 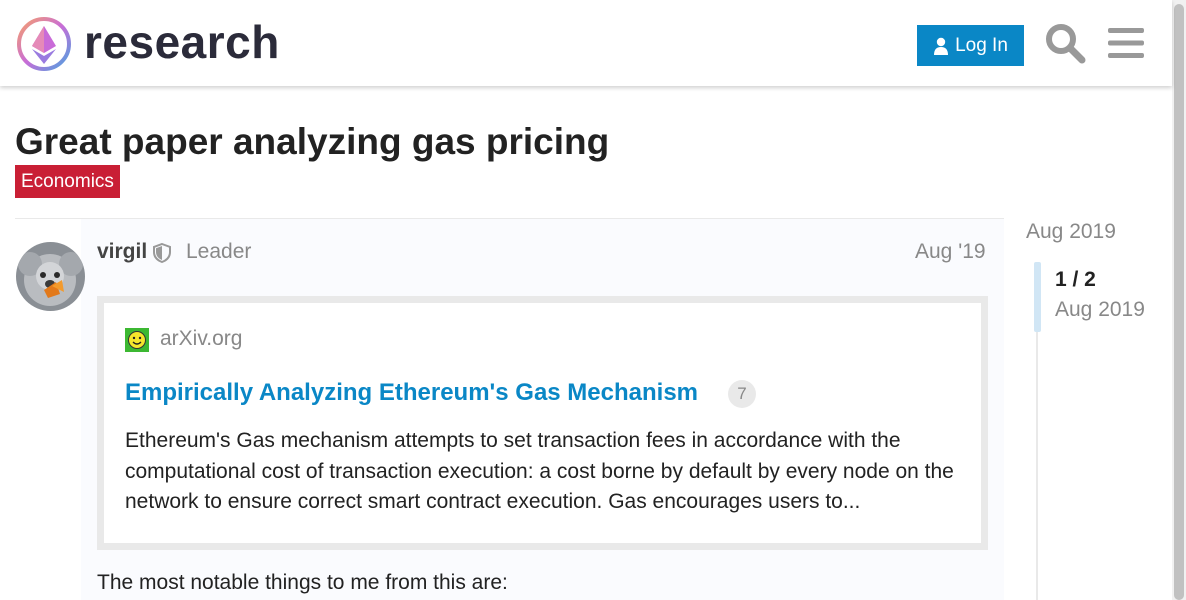 I want to click on login-label: Log In, so click(x=981, y=45).